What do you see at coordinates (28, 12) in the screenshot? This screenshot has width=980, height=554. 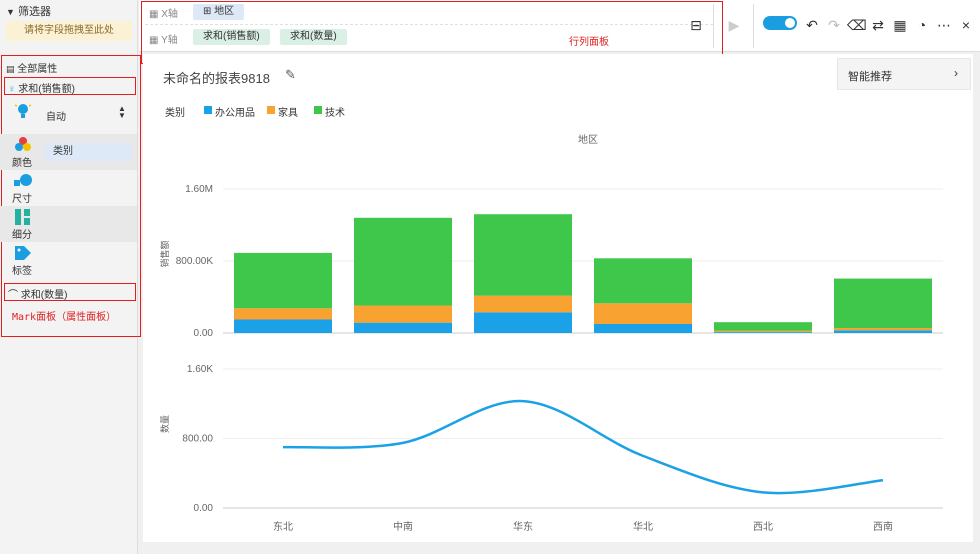 I see `filter-section-title: ▼ 筛选器` at bounding box center [28, 12].